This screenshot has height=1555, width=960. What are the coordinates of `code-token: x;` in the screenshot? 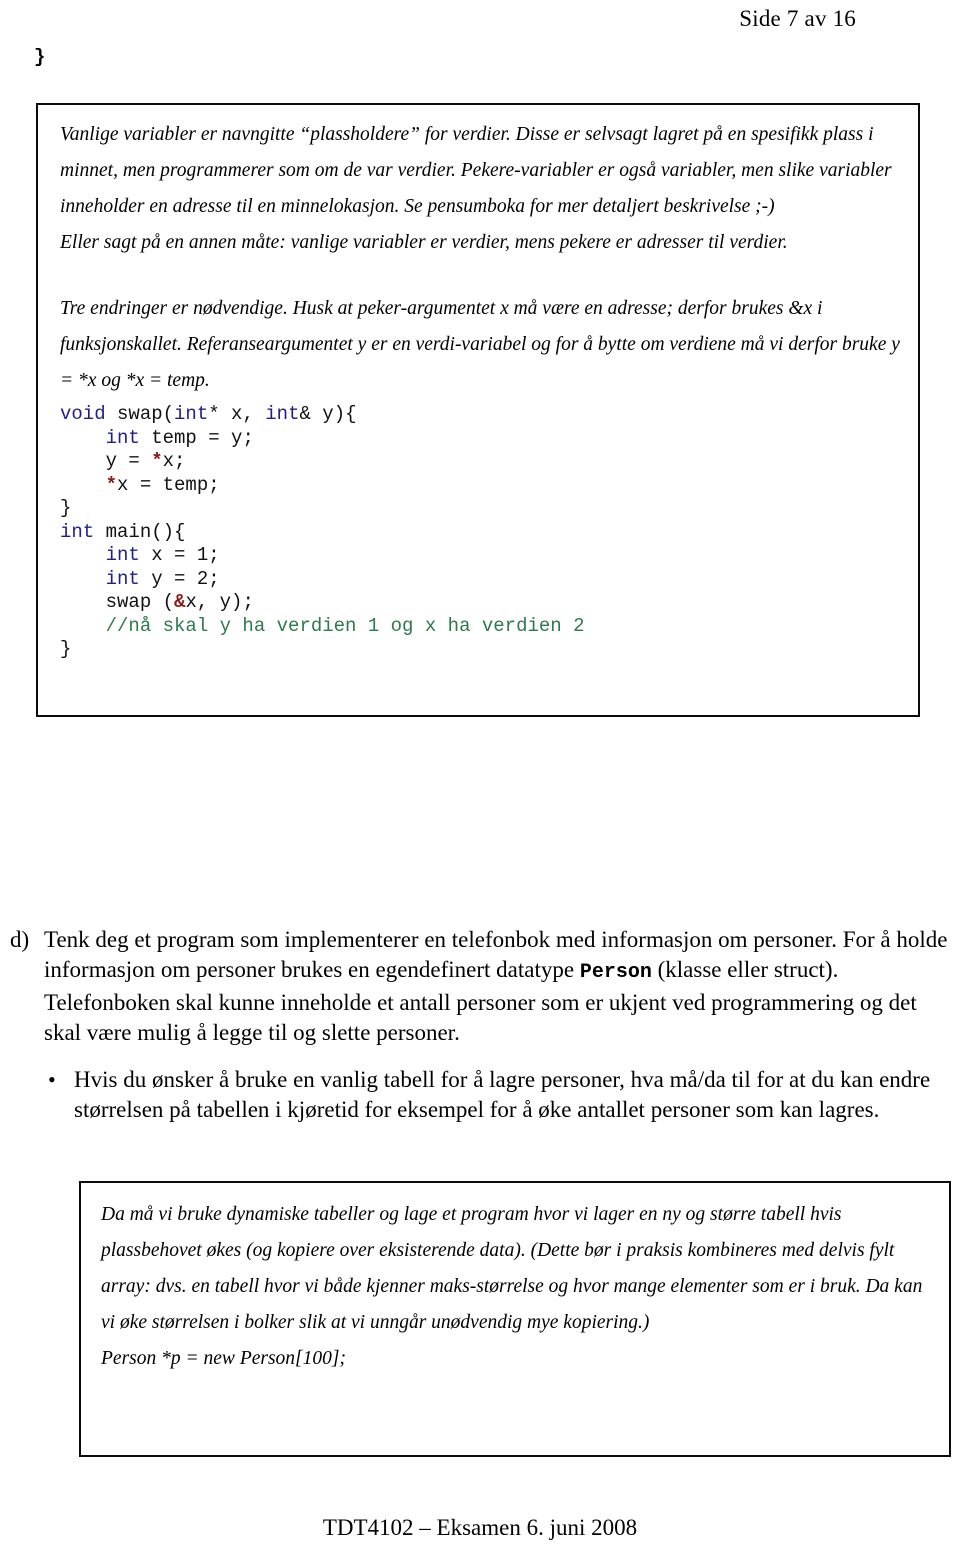 It's located at (174, 461).